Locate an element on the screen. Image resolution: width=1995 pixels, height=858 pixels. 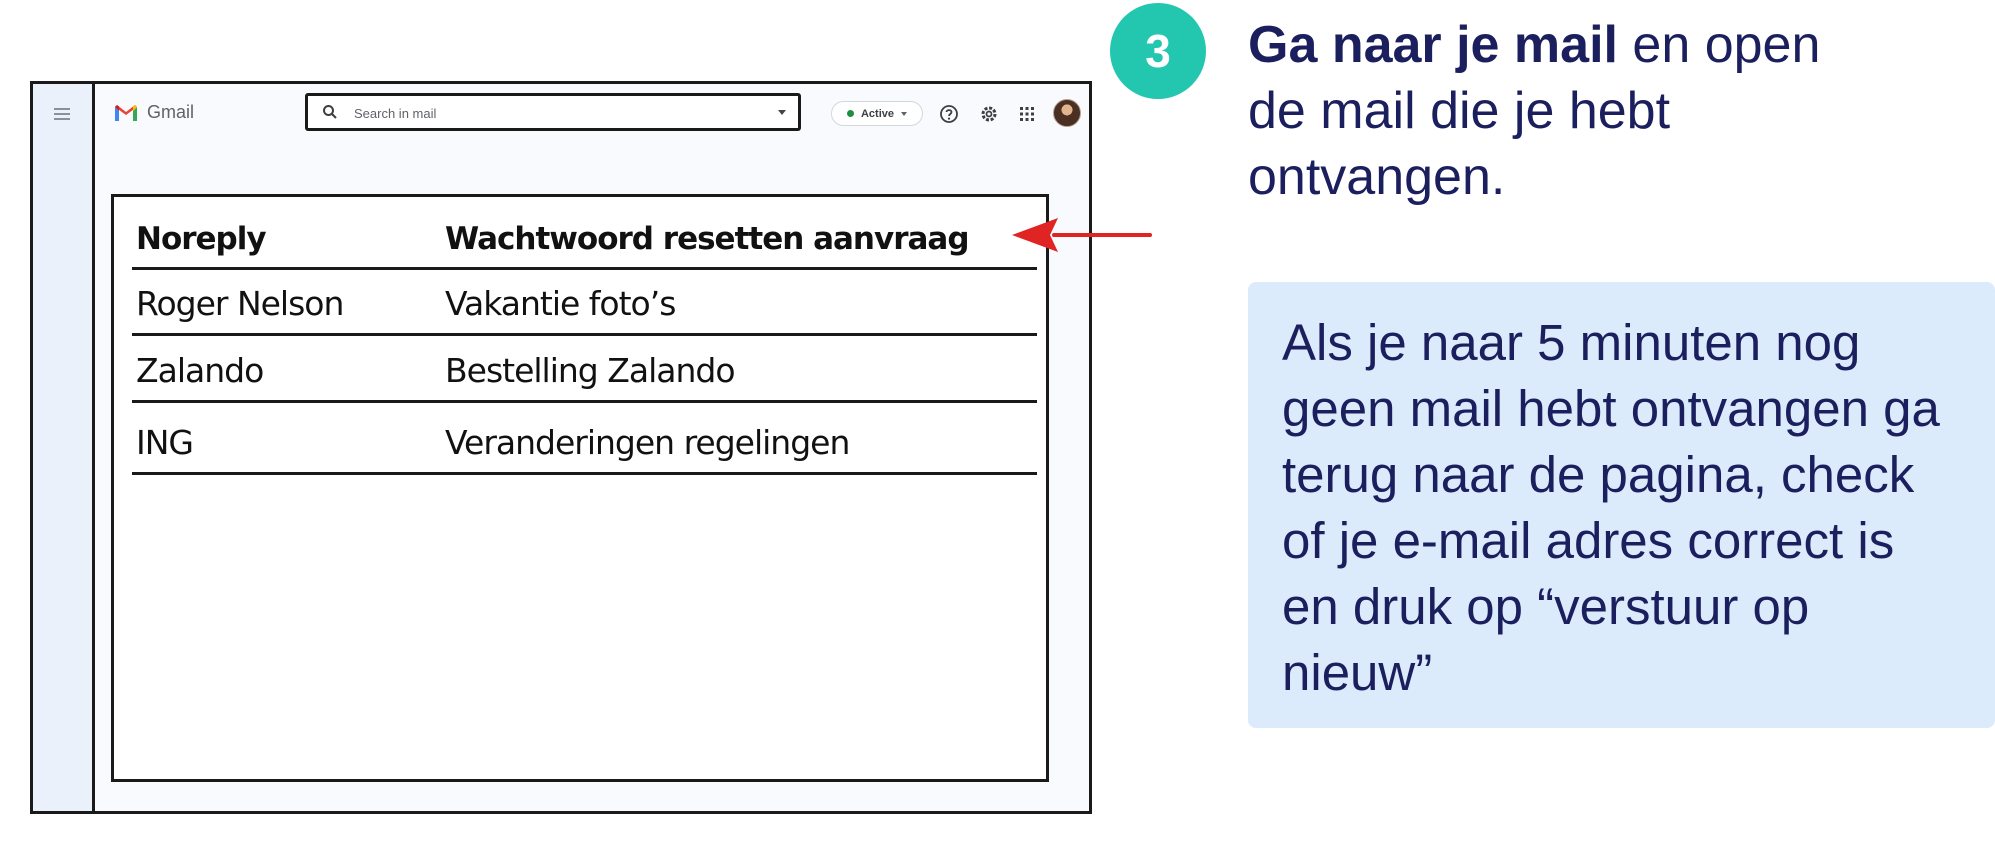
status-label: Active is located at coordinates (877, 113).